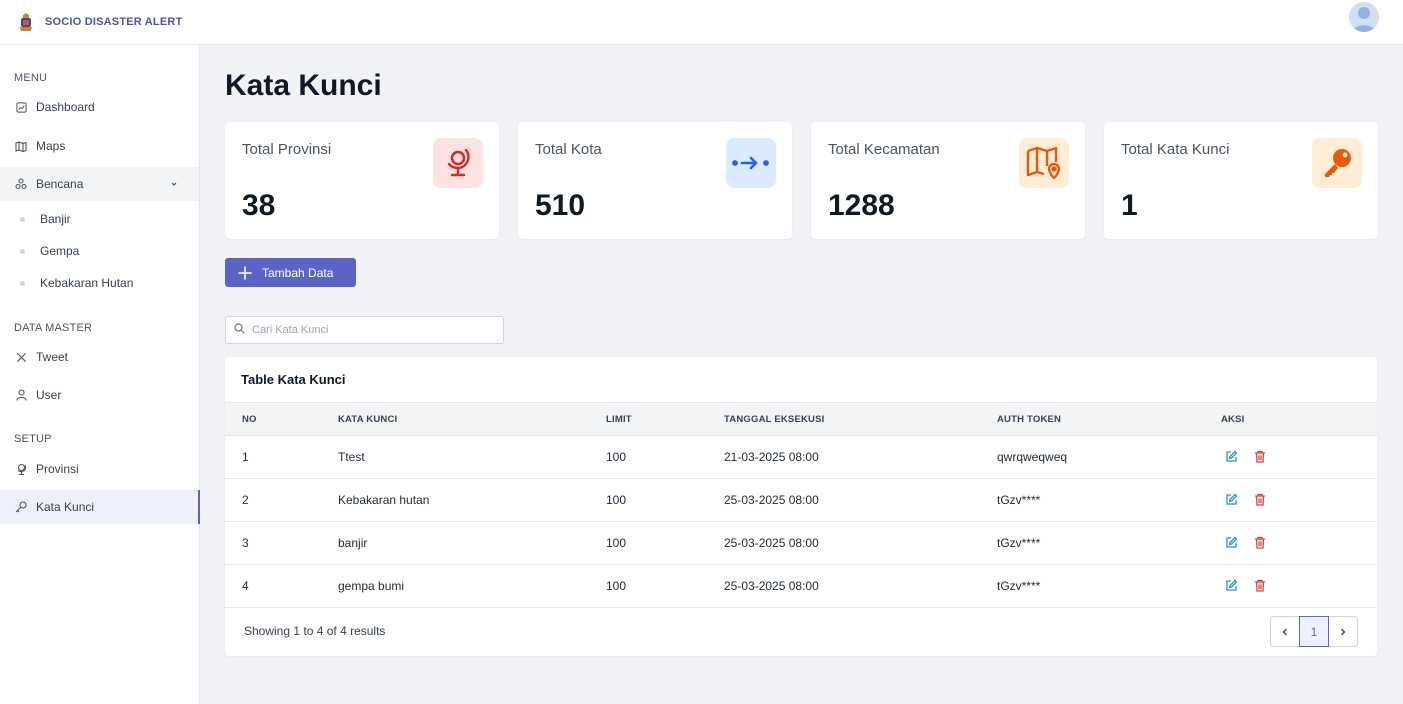  Describe the element at coordinates (362, 180) in the screenshot. I see `stat-card-provinsi: Total Provinsi 38` at that location.